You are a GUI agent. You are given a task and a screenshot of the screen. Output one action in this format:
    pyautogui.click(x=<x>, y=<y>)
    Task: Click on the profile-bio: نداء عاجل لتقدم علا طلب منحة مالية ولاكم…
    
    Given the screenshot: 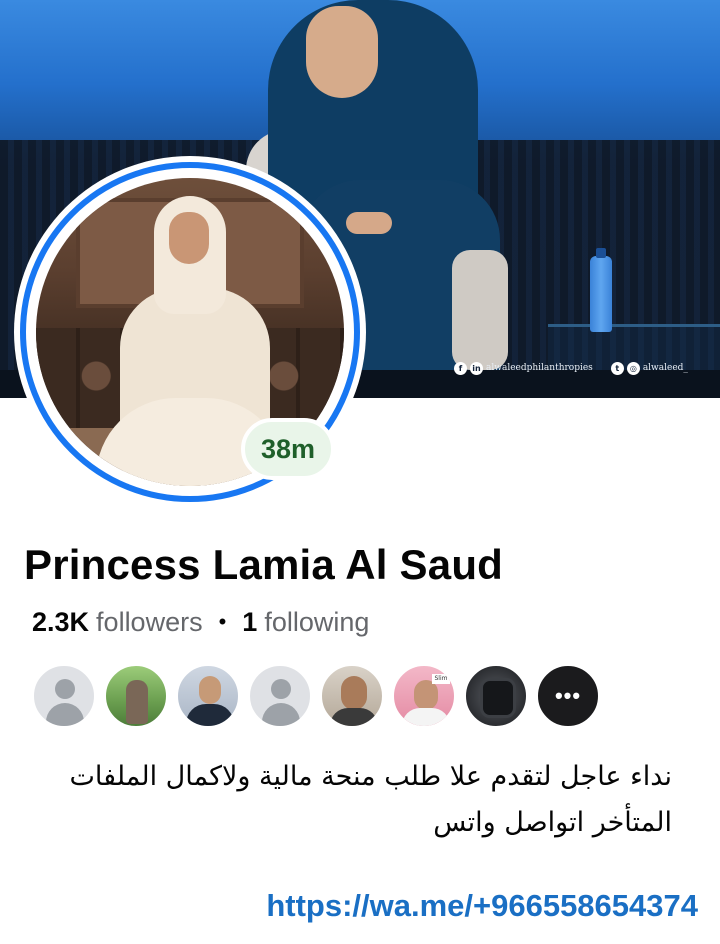 What is the action you would take?
    pyautogui.click(x=348, y=800)
    